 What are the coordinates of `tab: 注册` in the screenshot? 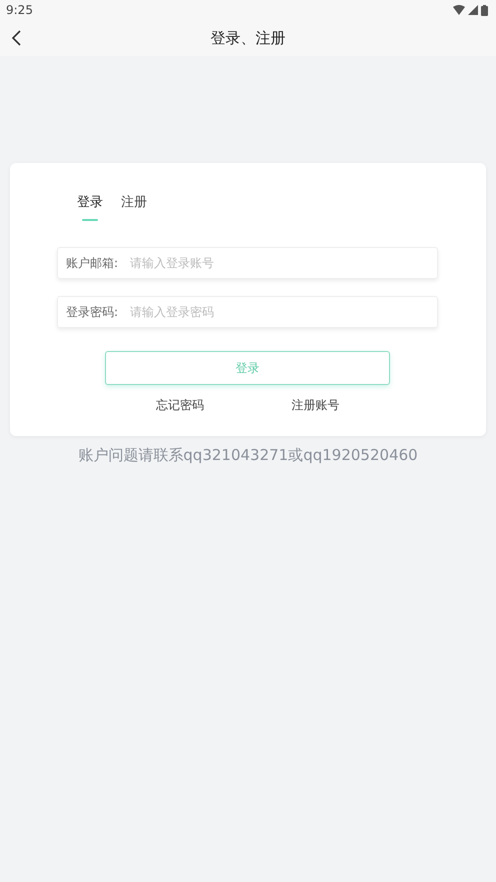 It's located at (134, 207).